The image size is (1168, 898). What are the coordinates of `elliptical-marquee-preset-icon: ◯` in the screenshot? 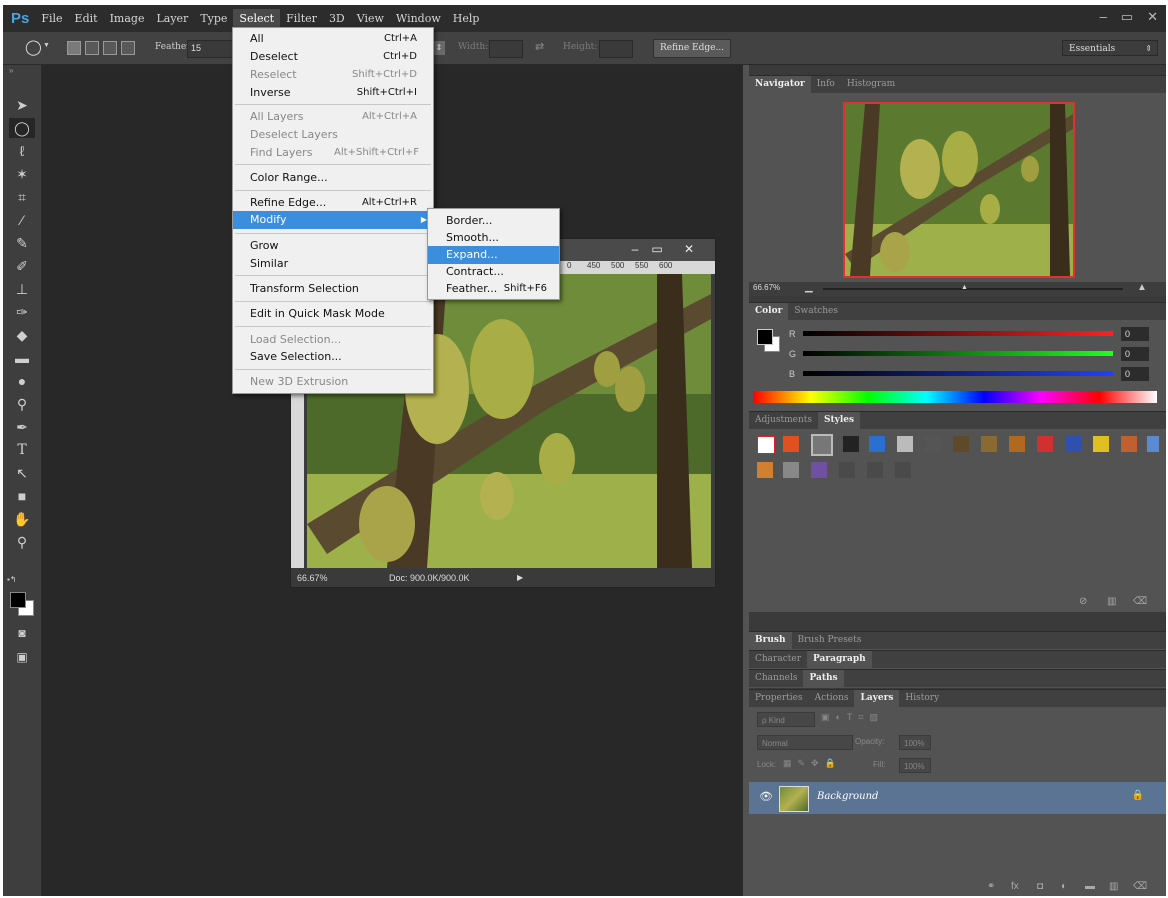 It's located at (33, 47).